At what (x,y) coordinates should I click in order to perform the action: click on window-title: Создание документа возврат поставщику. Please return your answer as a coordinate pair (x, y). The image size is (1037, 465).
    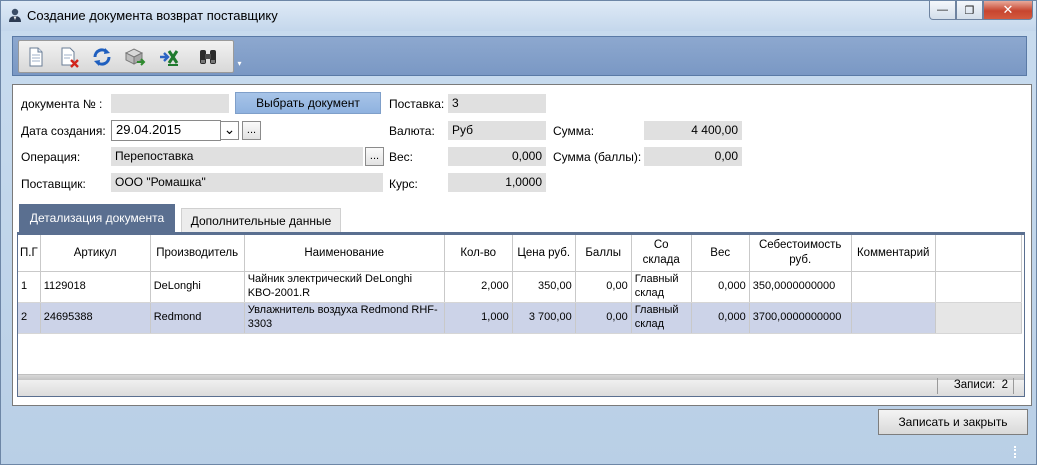
    Looking at the image, I should click on (152, 15).